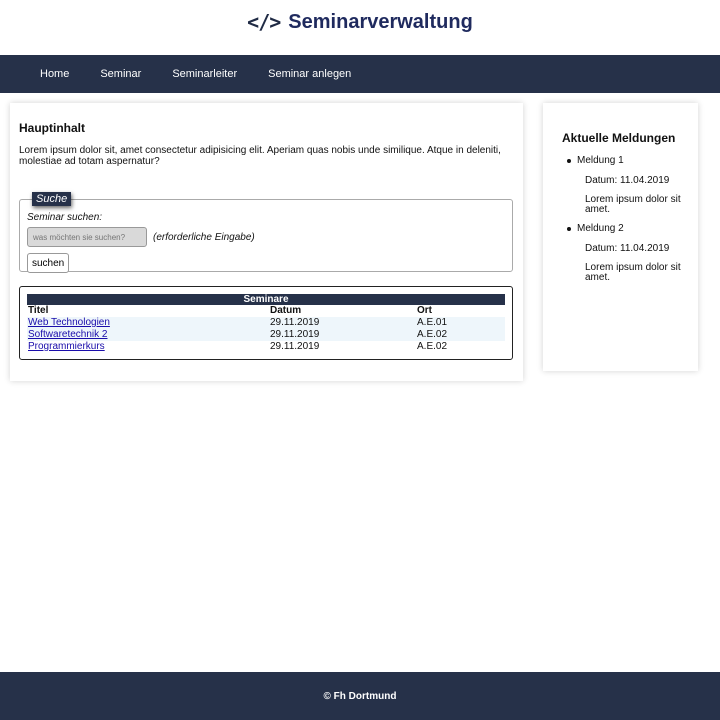 The width and height of the screenshot is (720, 720). Describe the element at coordinates (69, 322) in the screenshot. I see `seminar-link: Web Technologien` at that location.